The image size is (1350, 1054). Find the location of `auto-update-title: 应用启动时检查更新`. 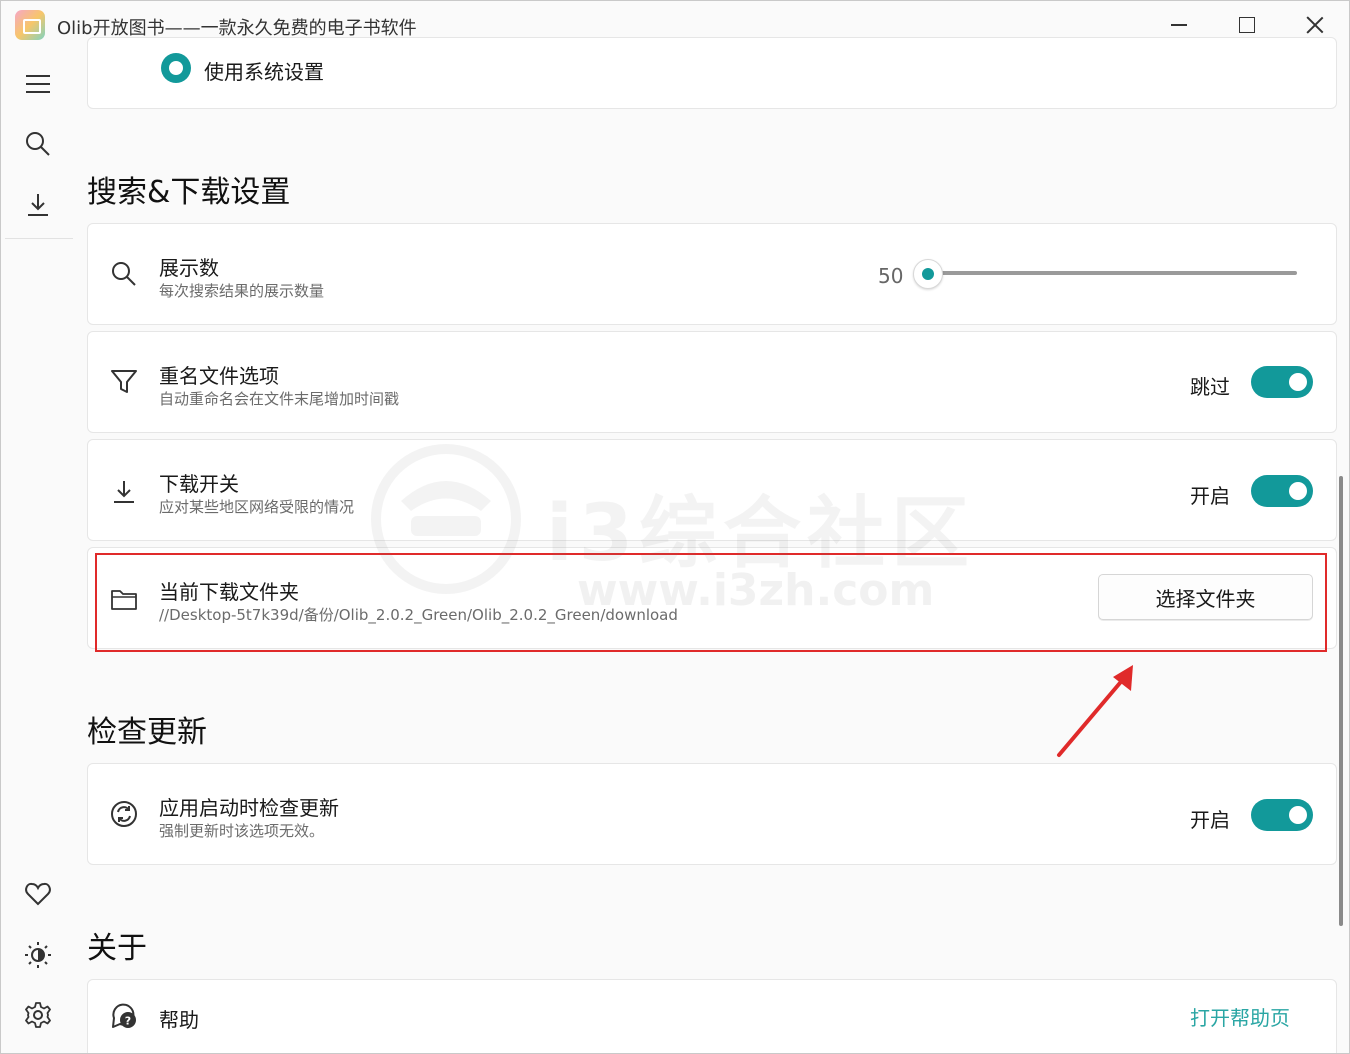

auto-update-title: 应用启动时检查更新 is located at coordinates (249, 808).